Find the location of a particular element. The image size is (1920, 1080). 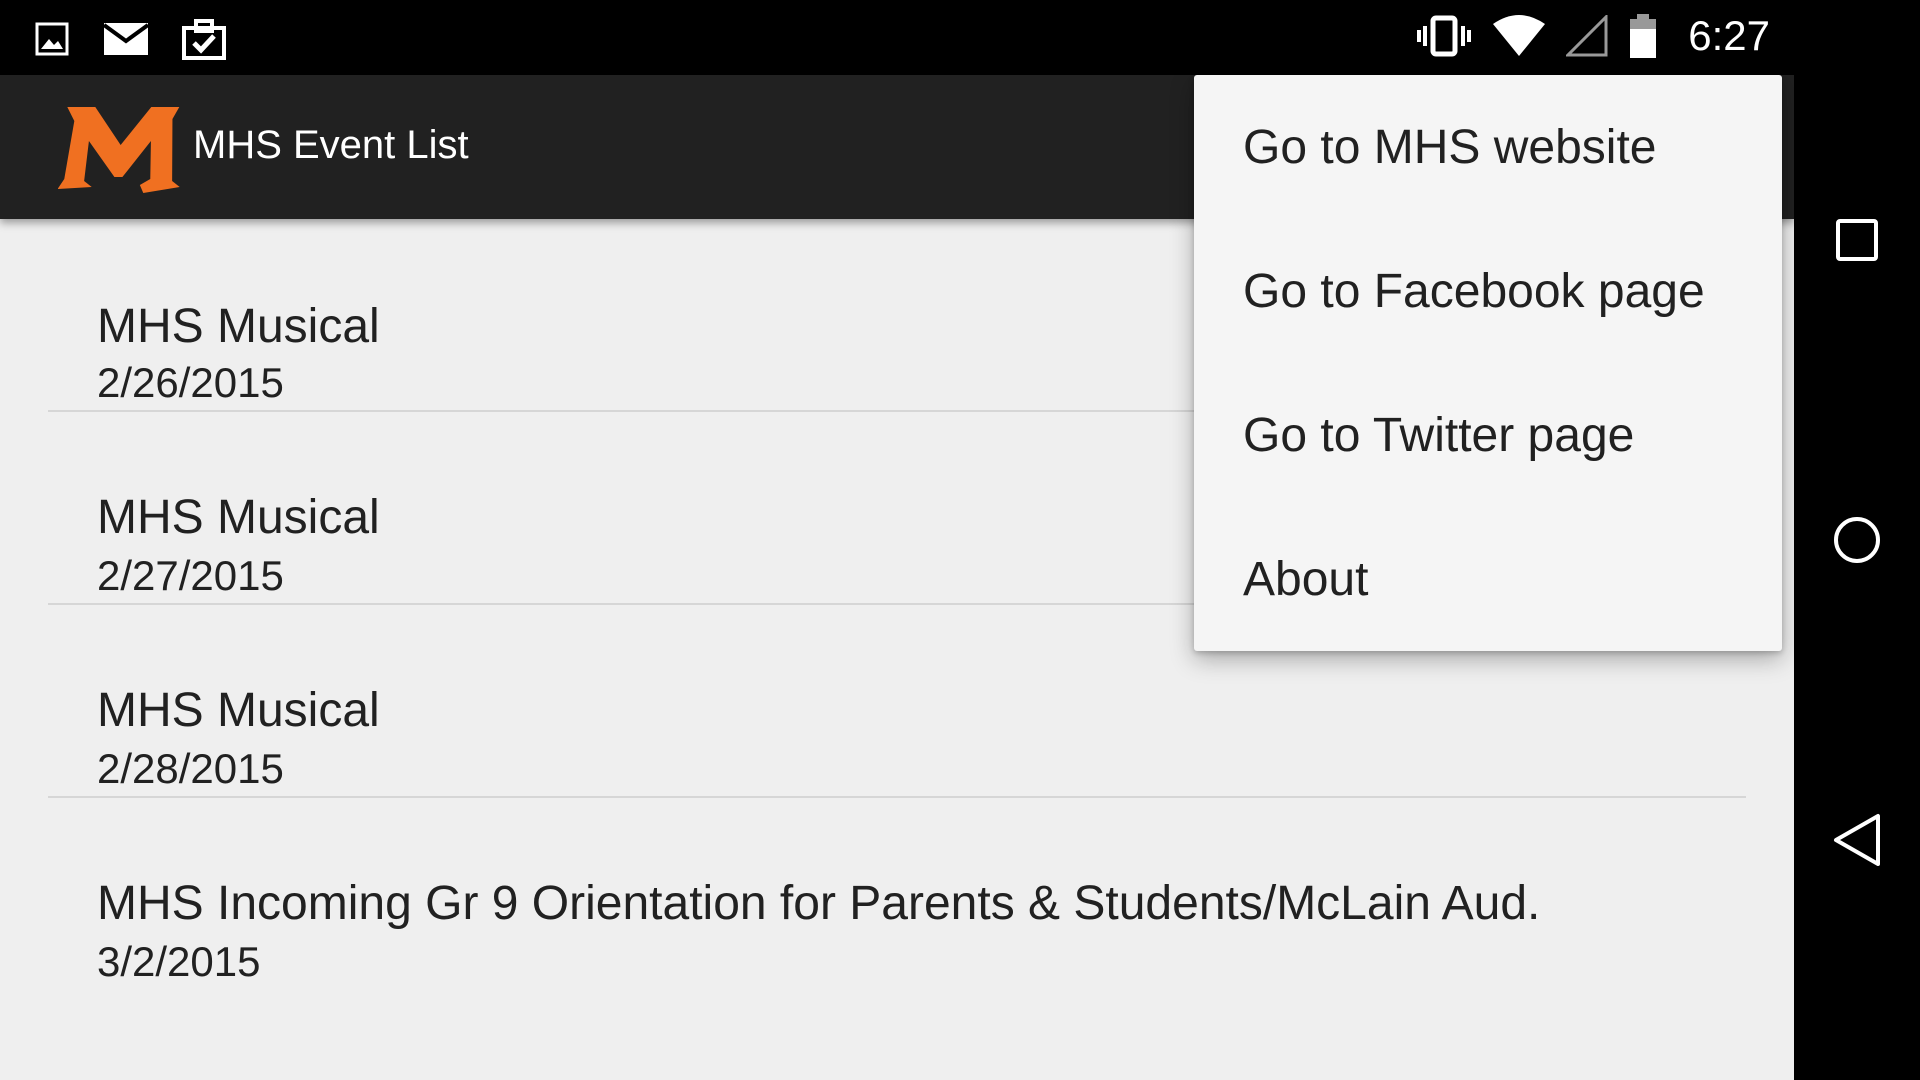

mail-icon is located at coordinates (126, 39).